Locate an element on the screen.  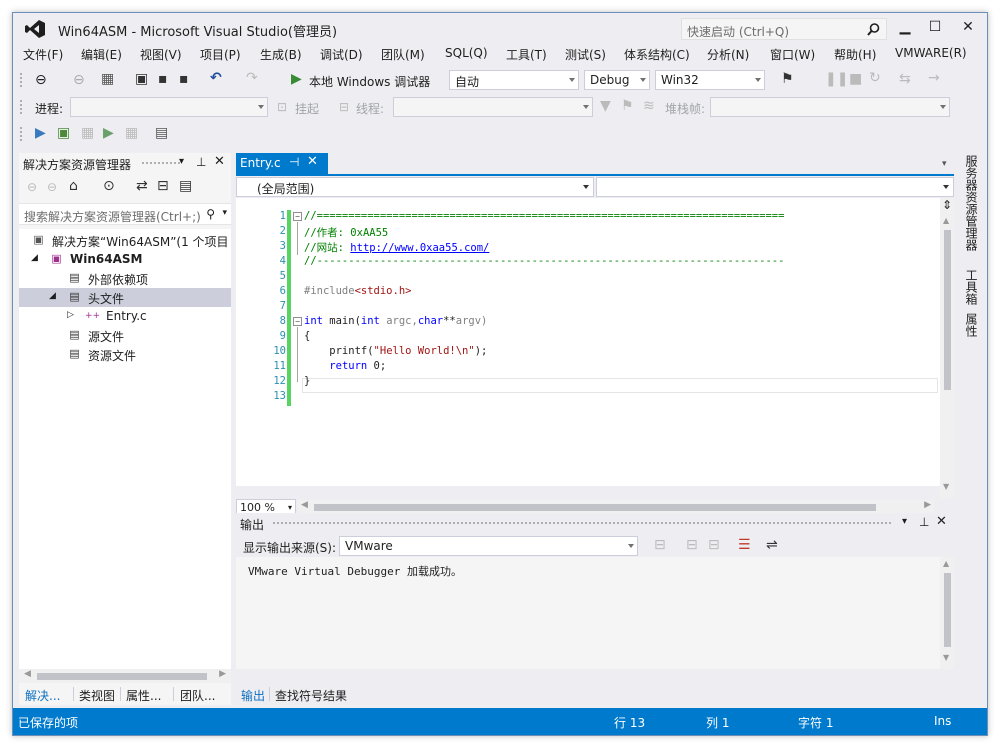
vm-stop-icon: ▦ is located at coordinates (131, 133).